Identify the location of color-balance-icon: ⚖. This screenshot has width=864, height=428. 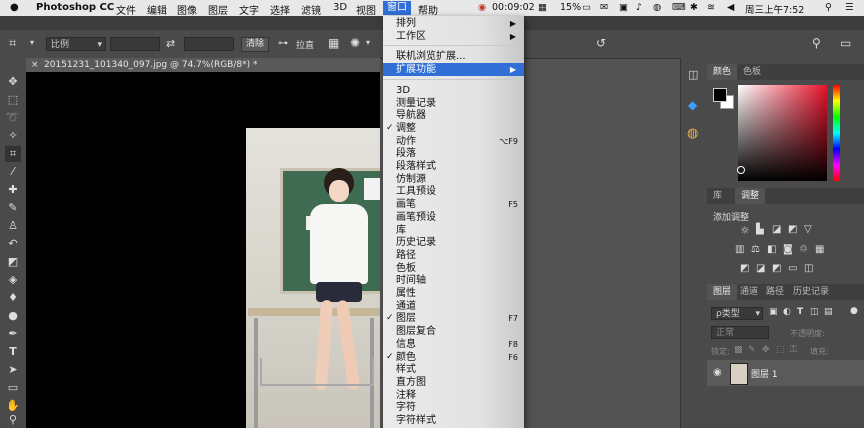
(755, 249).